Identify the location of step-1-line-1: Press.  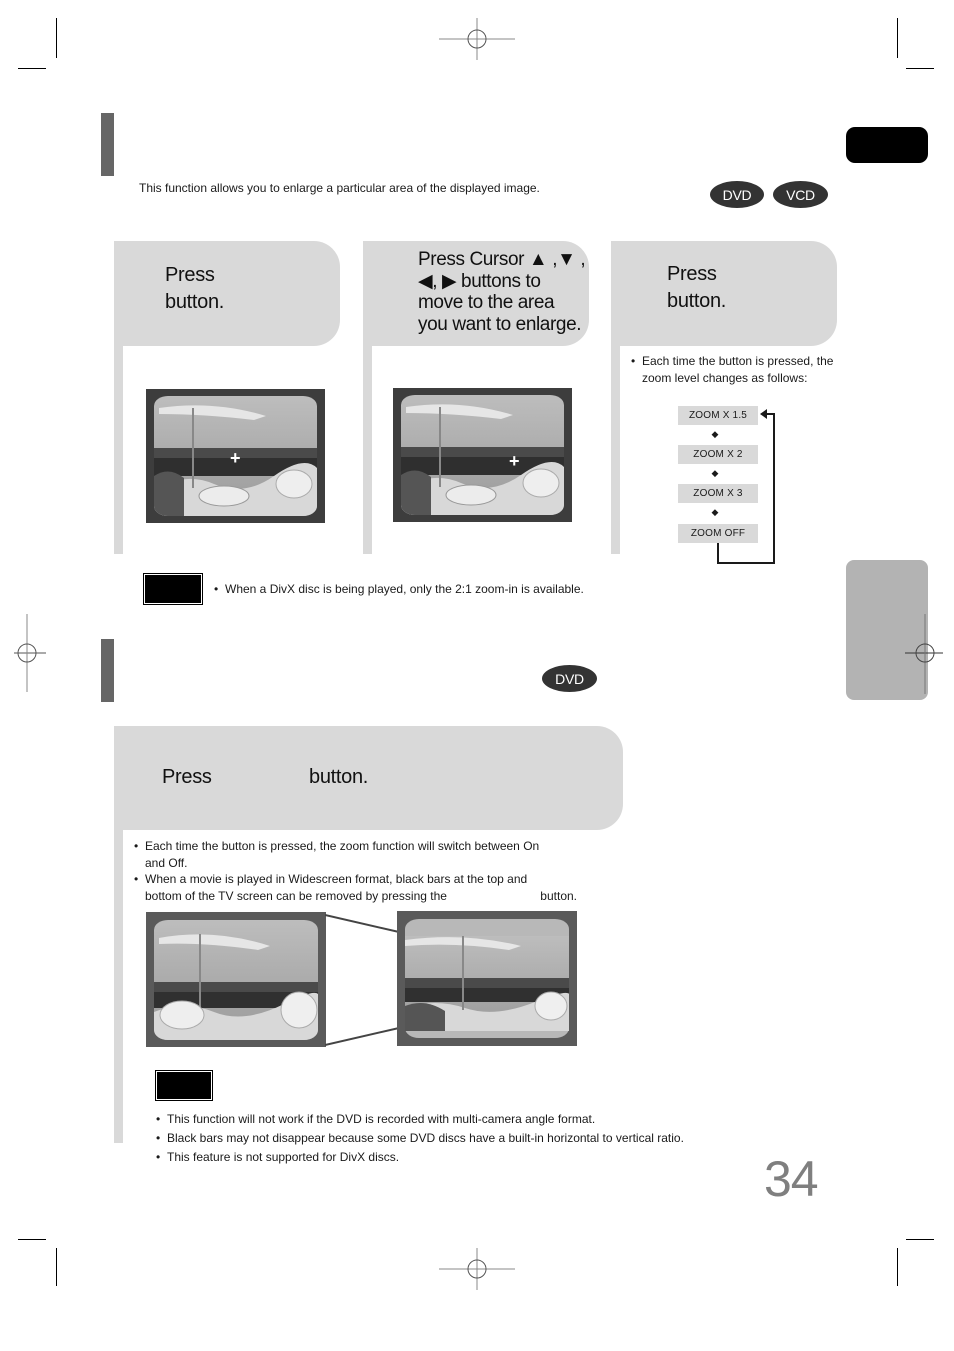
(190, 275).